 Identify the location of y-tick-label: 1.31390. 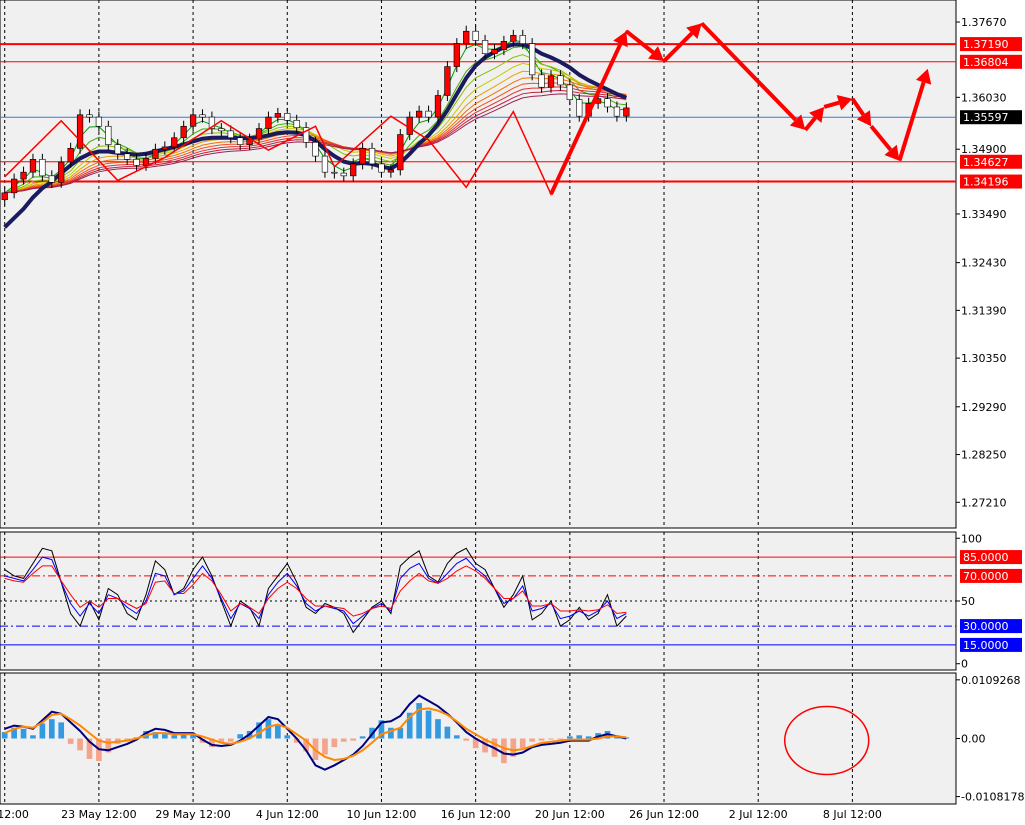
(984, 310).